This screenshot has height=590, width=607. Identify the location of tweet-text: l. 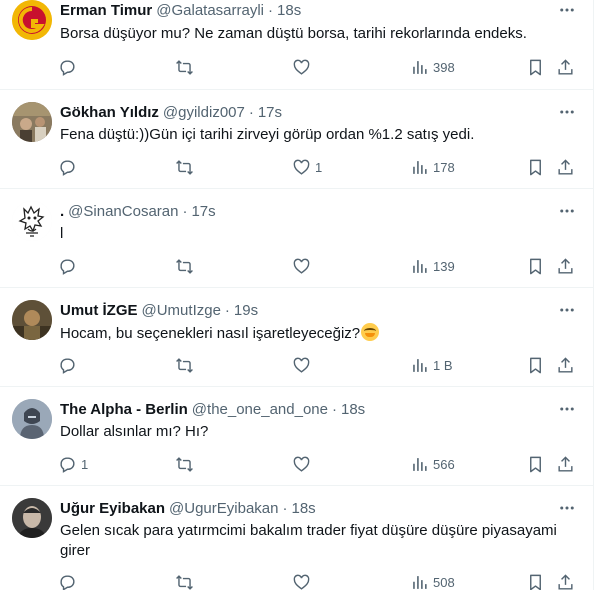
(62, 233).